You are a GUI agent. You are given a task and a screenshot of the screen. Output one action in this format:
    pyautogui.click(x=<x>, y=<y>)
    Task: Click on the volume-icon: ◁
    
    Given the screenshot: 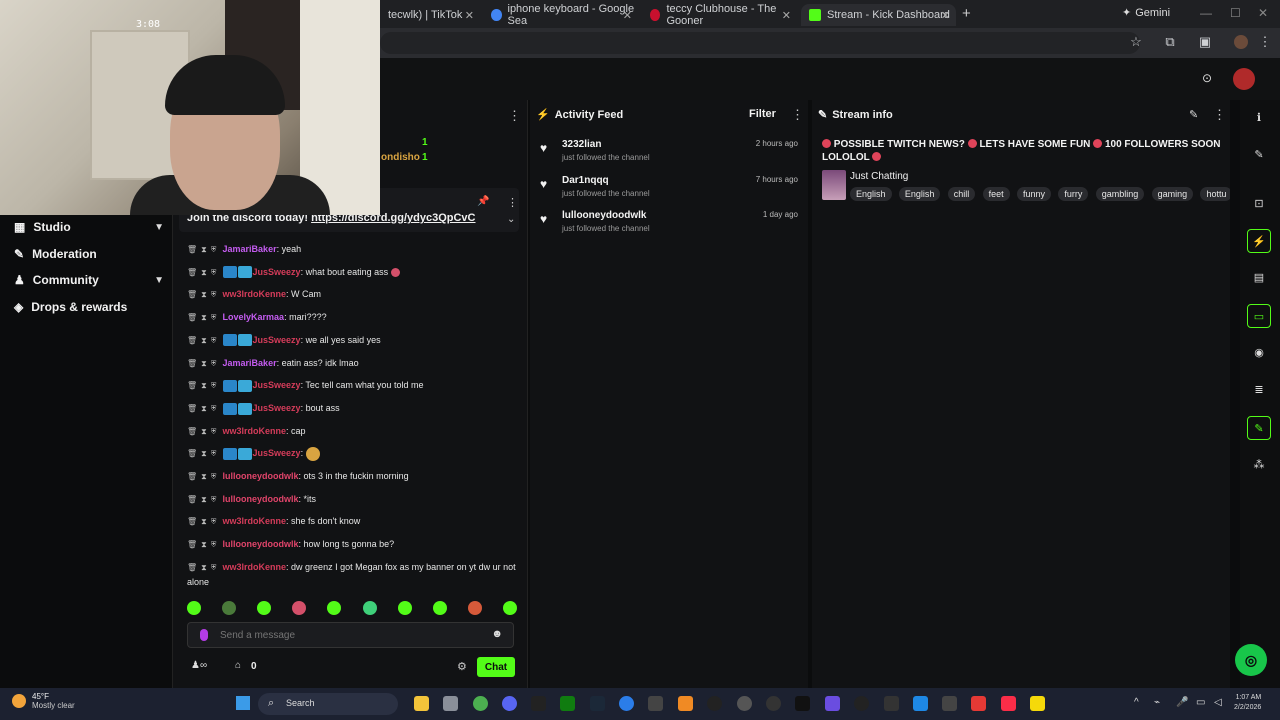 What is the action you would take?
    pyautogui.click(x=1218, y=702)
    